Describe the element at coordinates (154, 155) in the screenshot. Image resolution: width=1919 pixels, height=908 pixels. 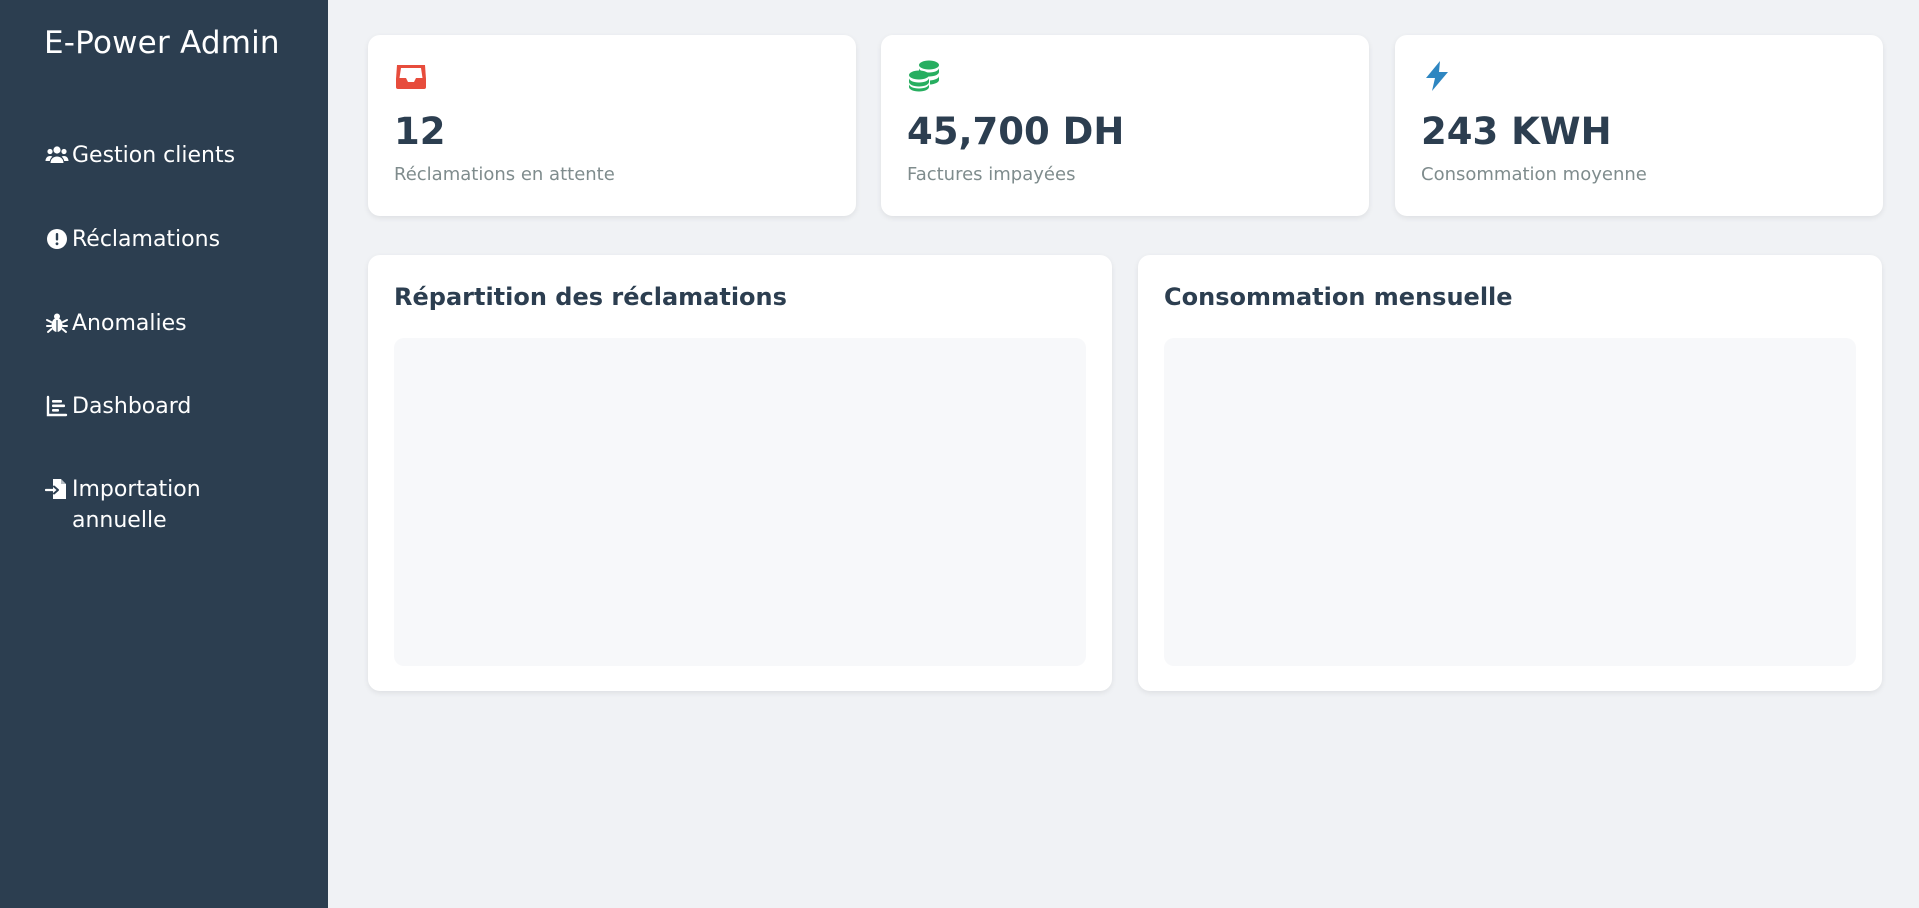
I see `sidebar-item-label: Gestion clients` at that location.